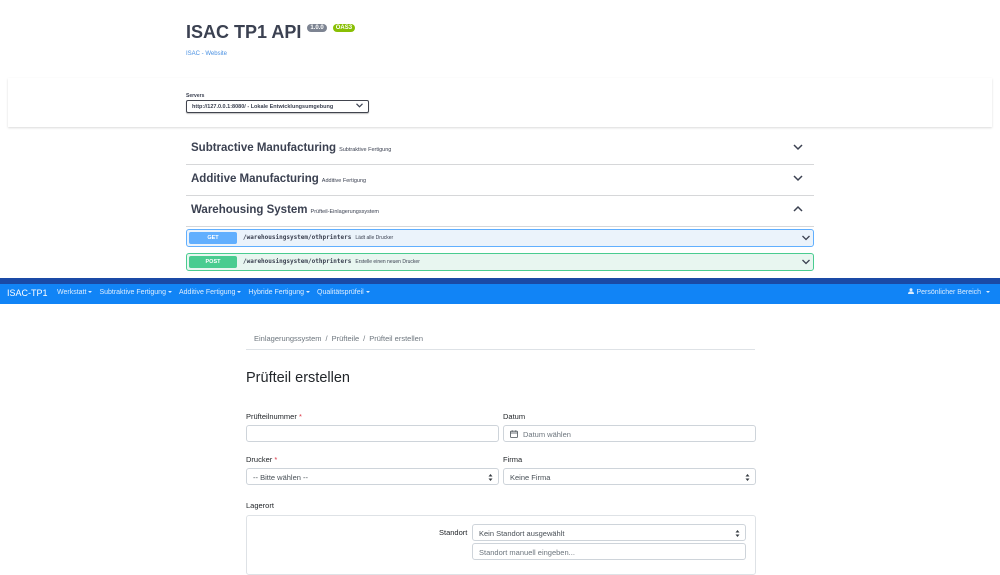  Describe the element at coordinates (249, 210) in the screenshot. I see `tag-name: Warehousing System` at that location.